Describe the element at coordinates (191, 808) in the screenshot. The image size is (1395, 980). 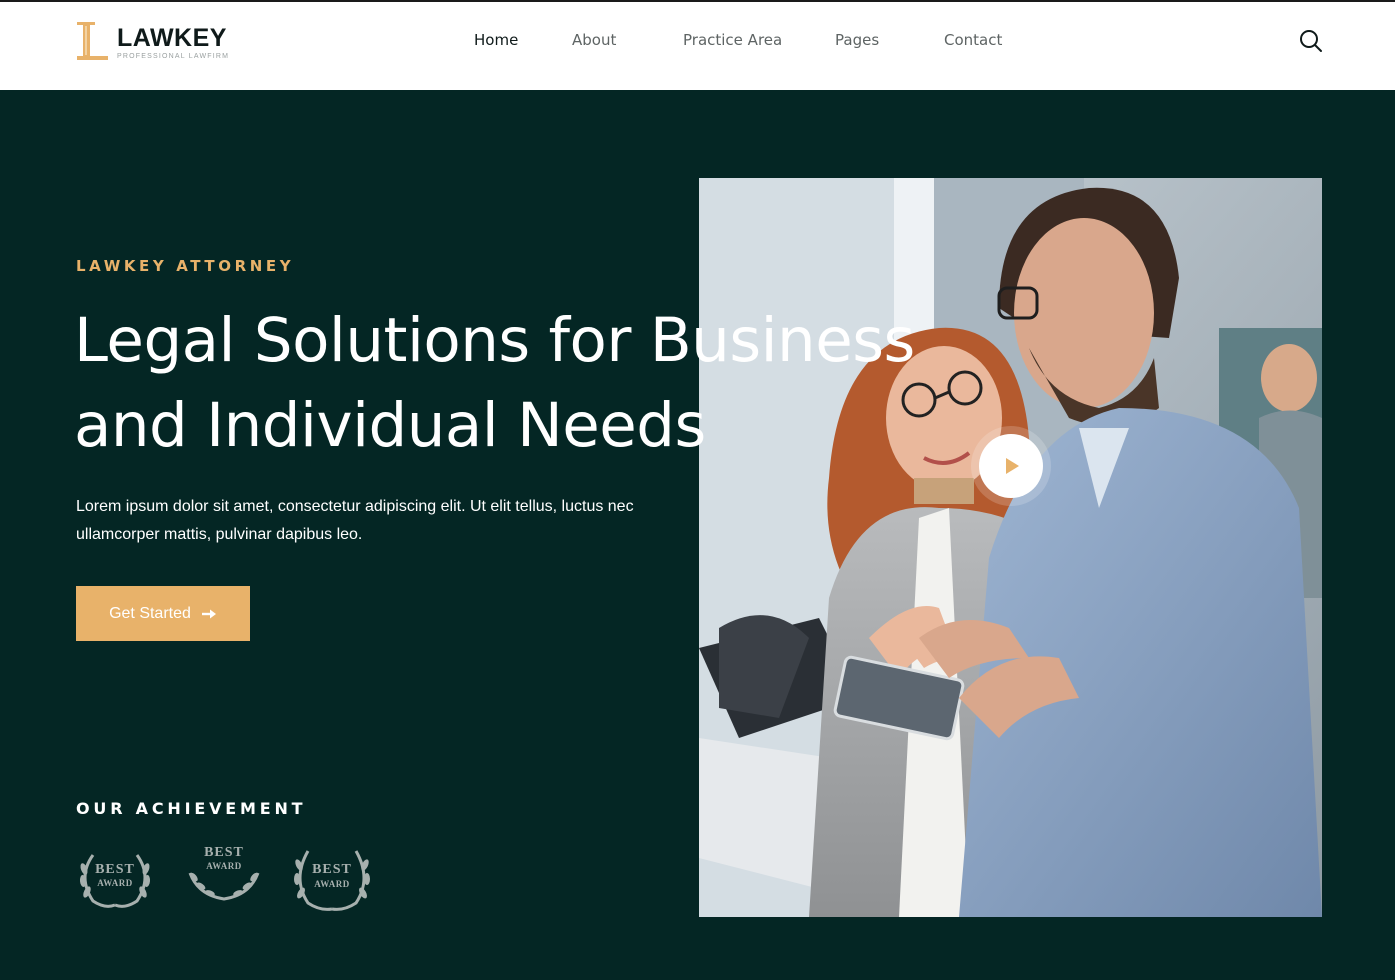
I see `achievement-title: OUR ACHIEVEMENT` at that location.